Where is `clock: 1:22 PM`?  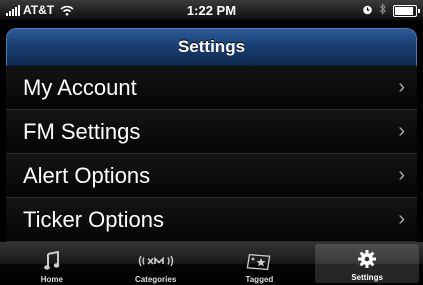
clock: 1:22 PM is located at coordinates (211, 10).